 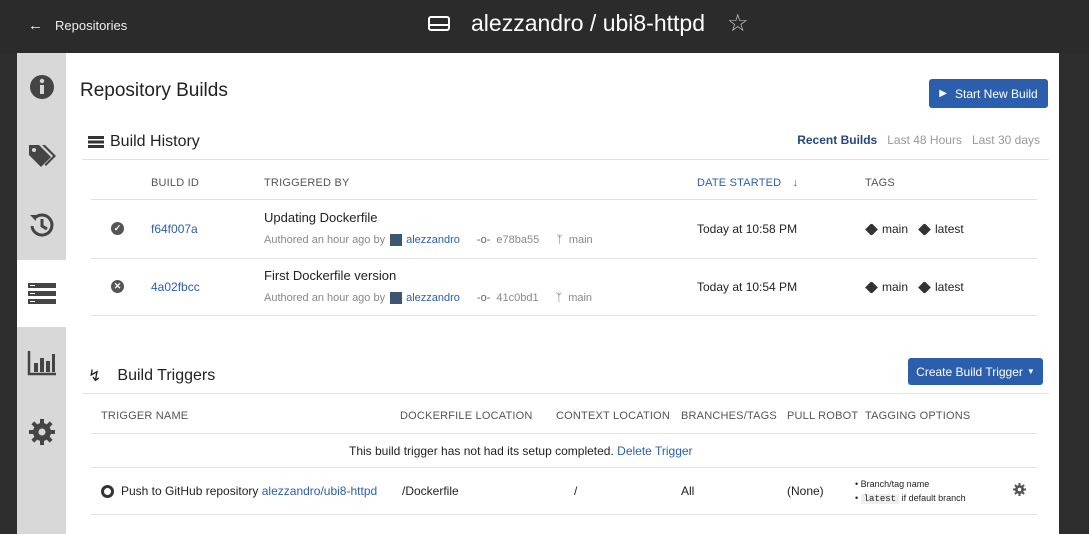 I want to click on screen-edge-right, so click(x=1074, y=293).